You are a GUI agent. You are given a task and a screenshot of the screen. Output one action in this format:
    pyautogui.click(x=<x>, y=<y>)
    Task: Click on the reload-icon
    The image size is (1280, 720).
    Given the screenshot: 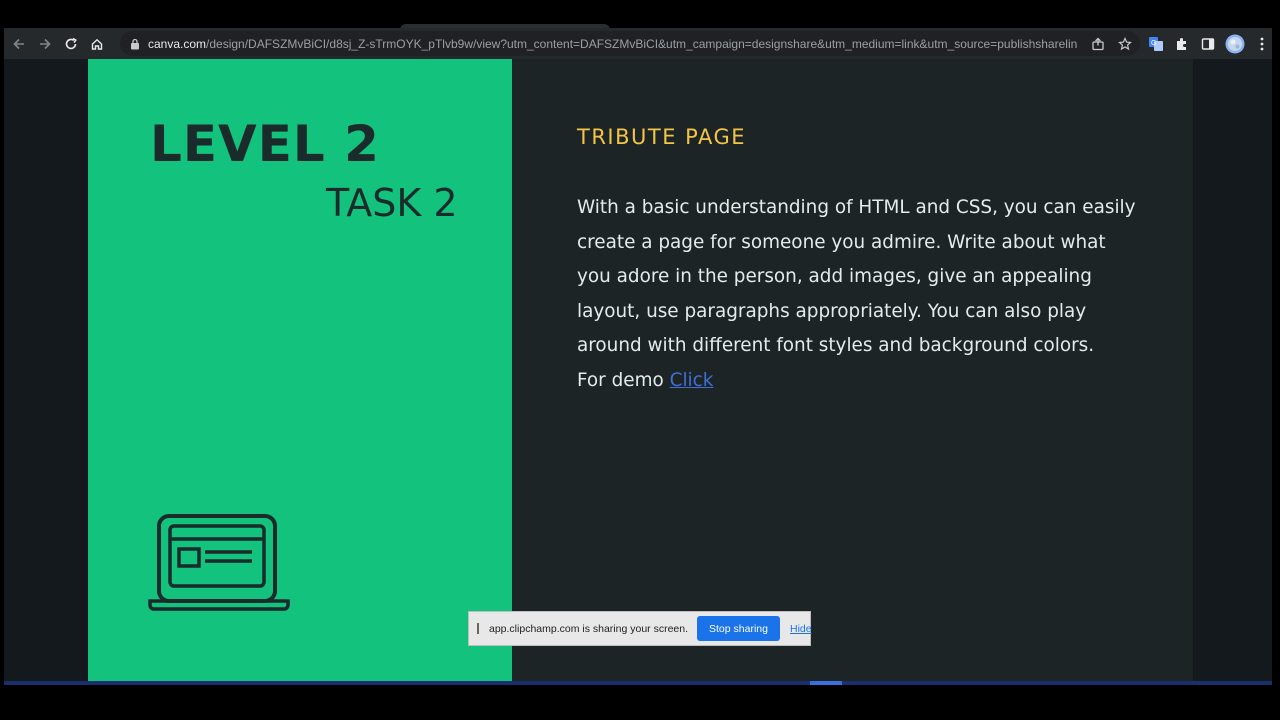 What is the action you would take?
    pyautogui.click(x=71, y=44)
    